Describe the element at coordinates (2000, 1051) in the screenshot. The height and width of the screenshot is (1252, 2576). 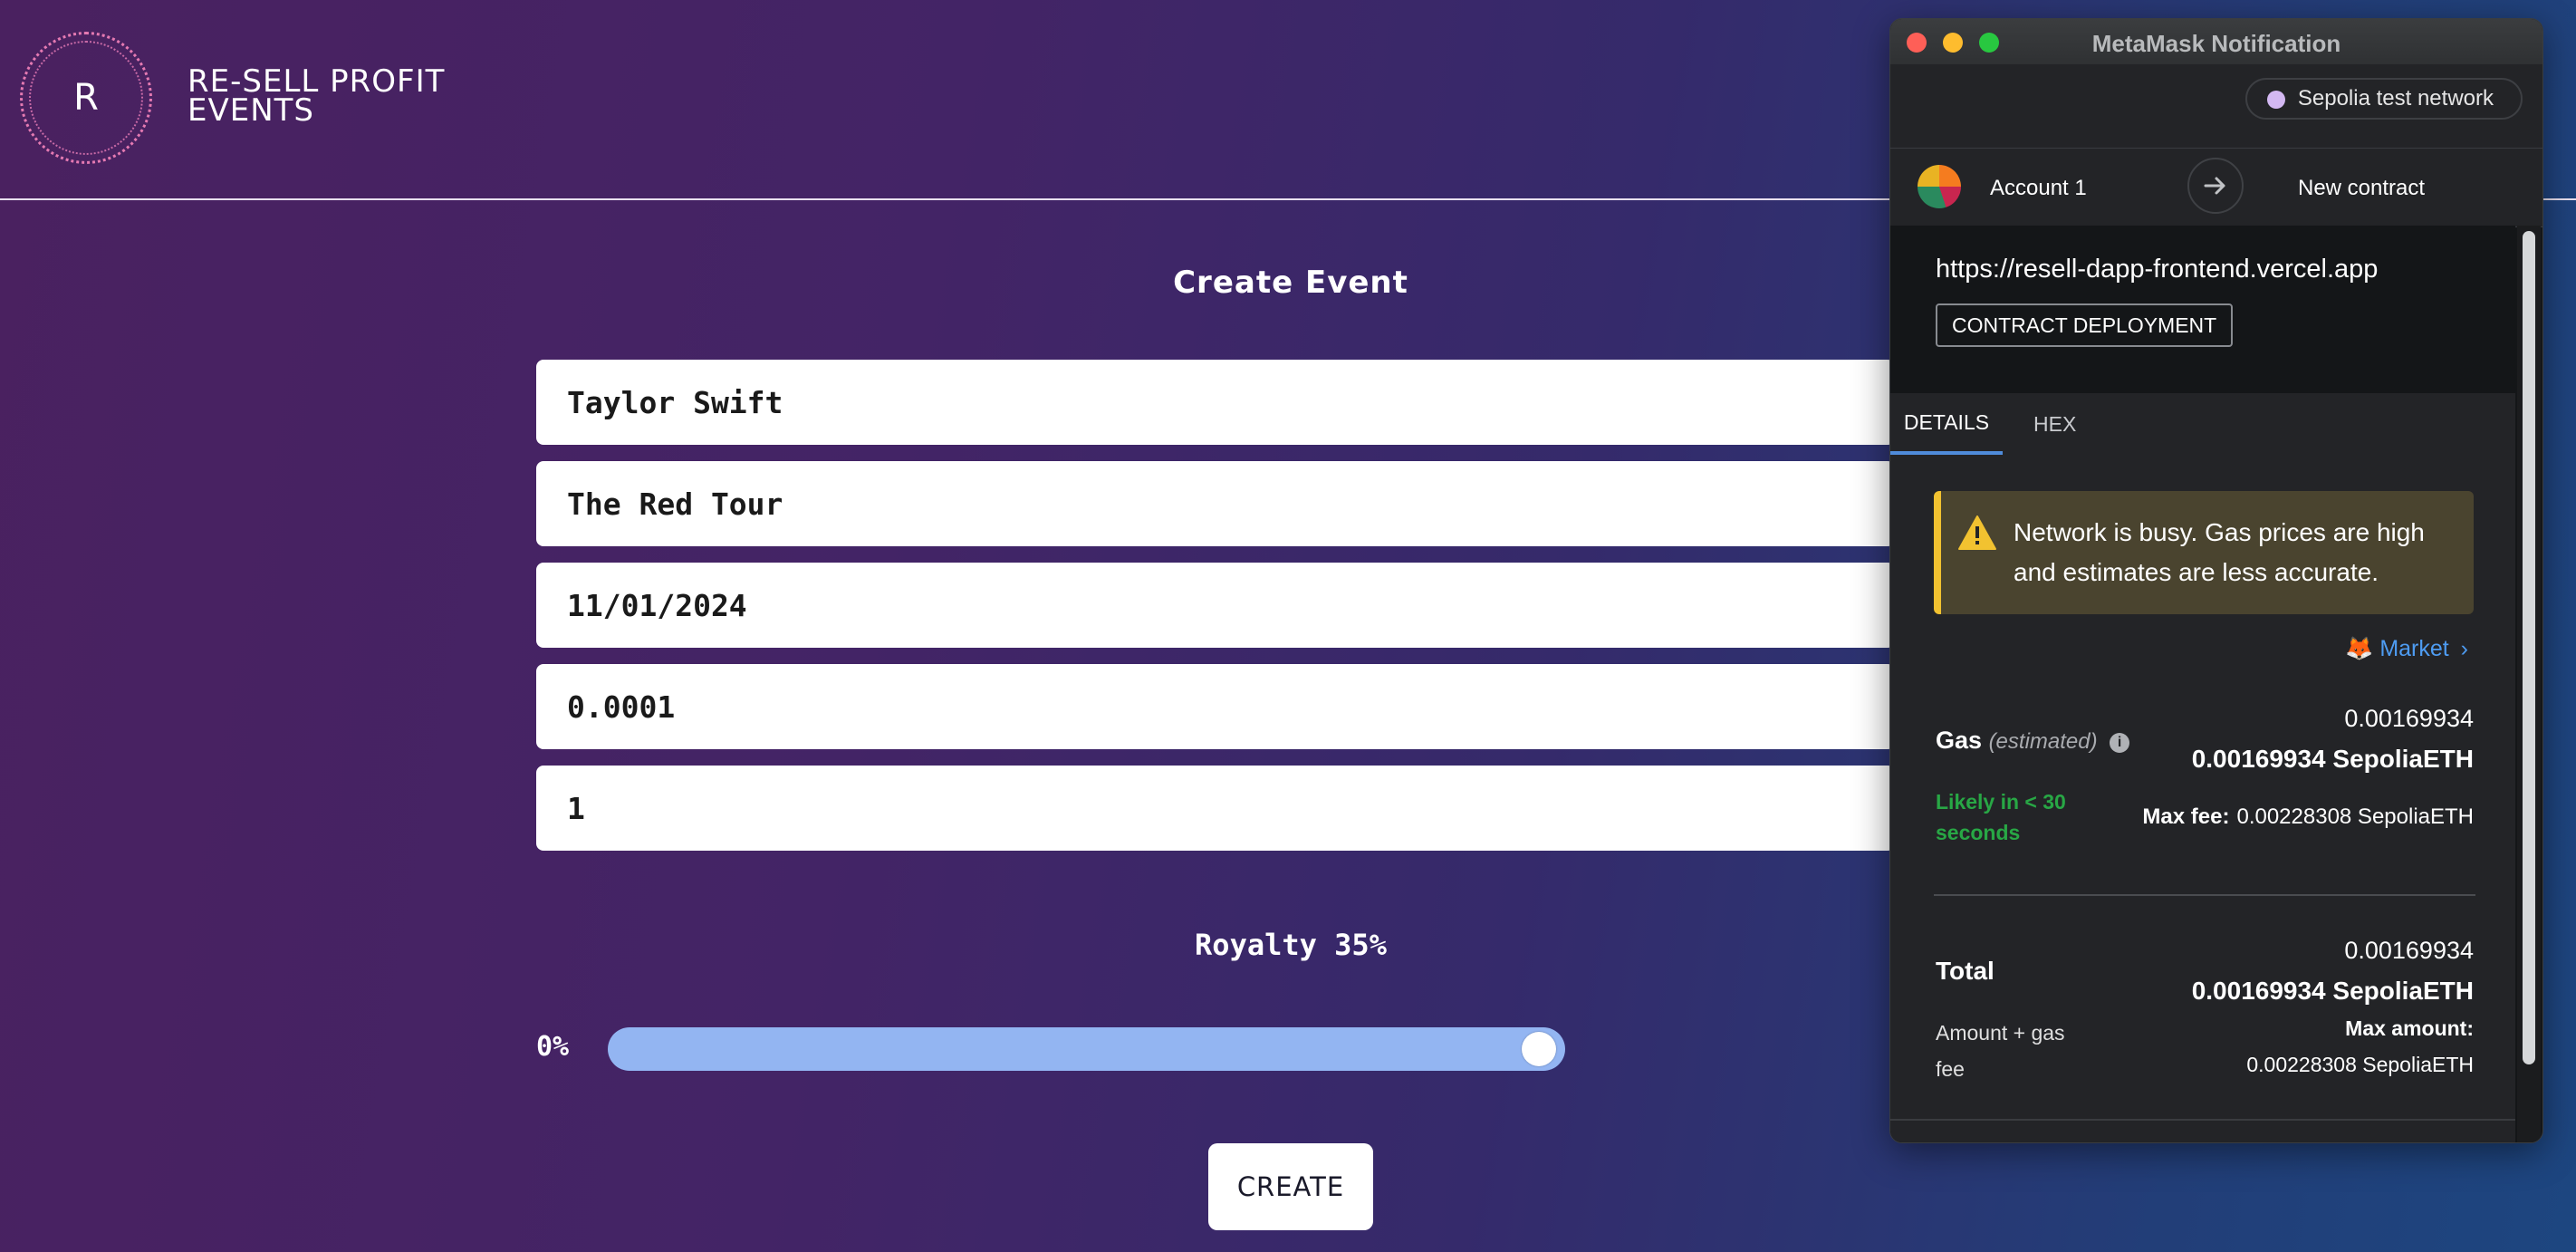
I see `total-sub-label: Amount + gas fee` at that location.